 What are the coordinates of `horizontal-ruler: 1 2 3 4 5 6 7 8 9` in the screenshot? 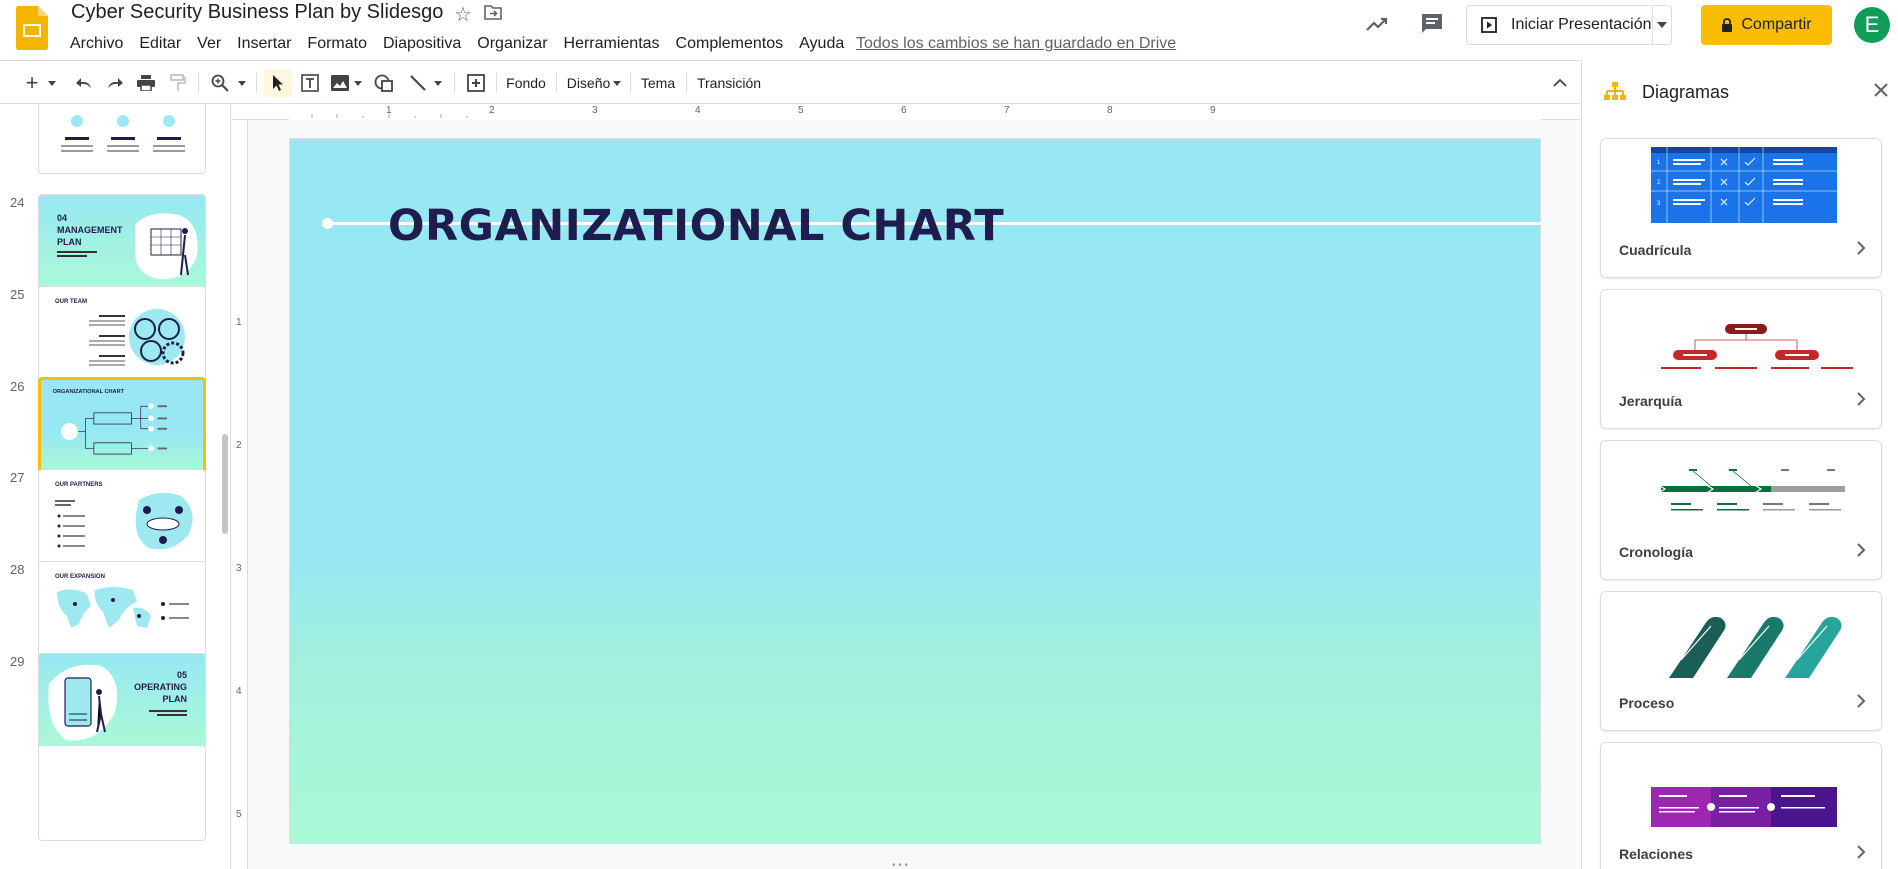 It's located at (906, 112).